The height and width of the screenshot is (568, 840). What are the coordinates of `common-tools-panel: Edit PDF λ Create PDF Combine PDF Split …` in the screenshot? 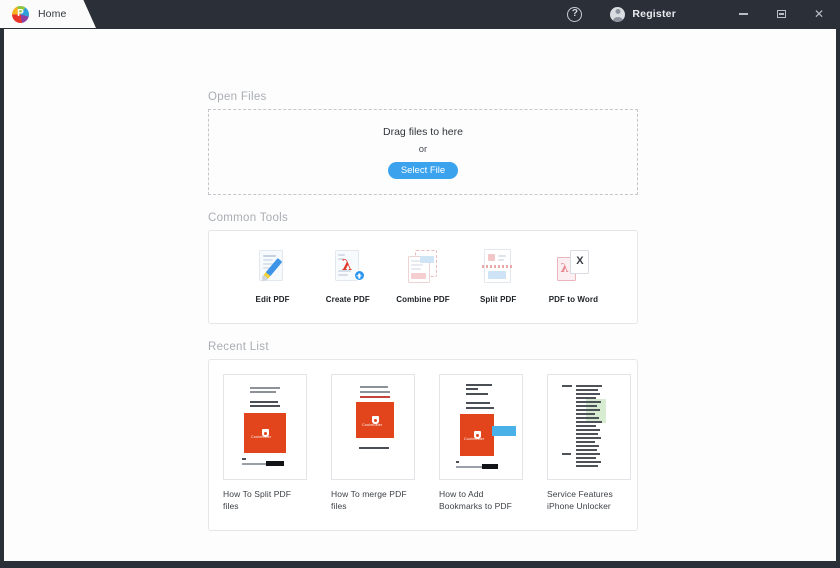 It's located at (423, 277).